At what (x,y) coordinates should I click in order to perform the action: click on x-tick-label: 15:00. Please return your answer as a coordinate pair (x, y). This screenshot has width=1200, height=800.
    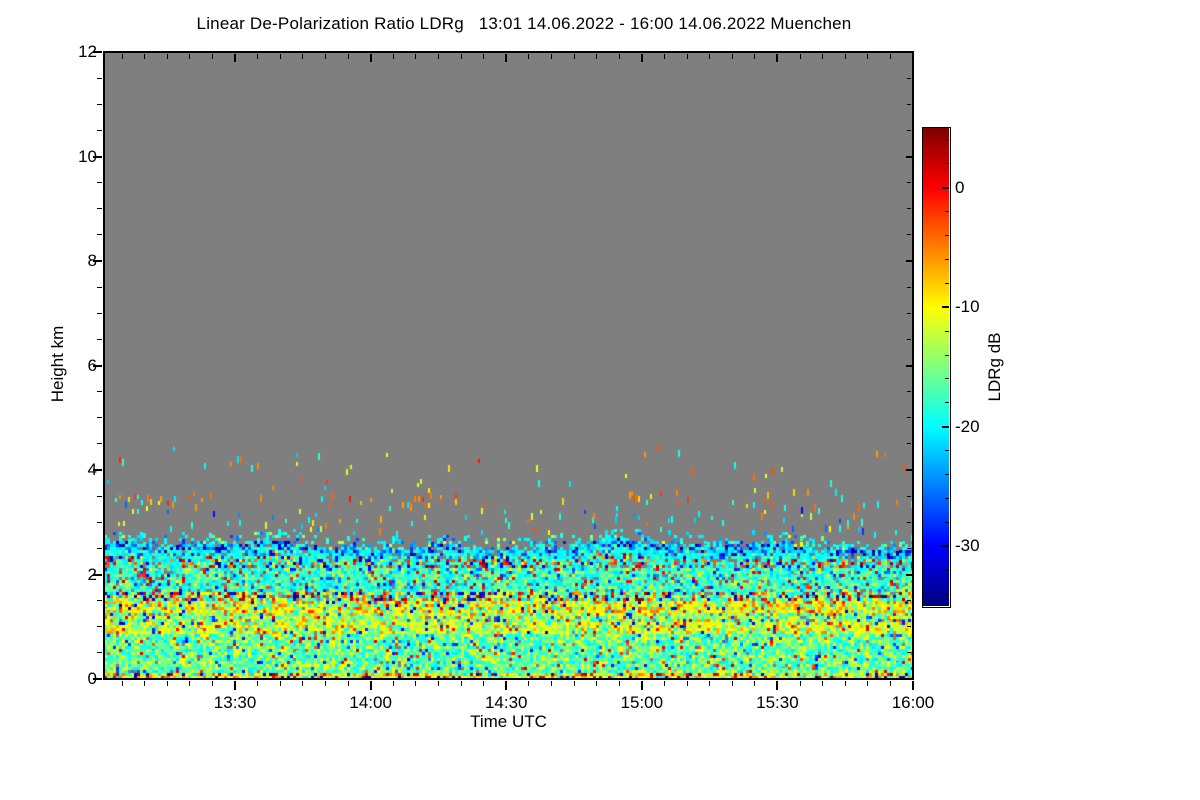
    Looking at the image, I should click on (642, 702).